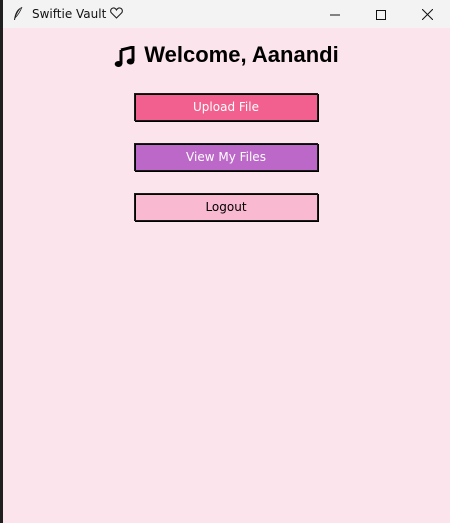 Image resolution: width=450 pixels, height=523 pixels. I want to click on logout-button: Logout, so click(226, 207).